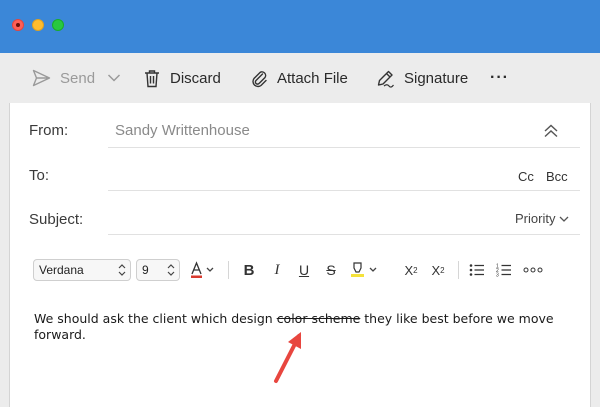  What do you see at coordinates (497, 275) in the screenshot?
I see `svg-text: 3` at bounding box center [497, 275].